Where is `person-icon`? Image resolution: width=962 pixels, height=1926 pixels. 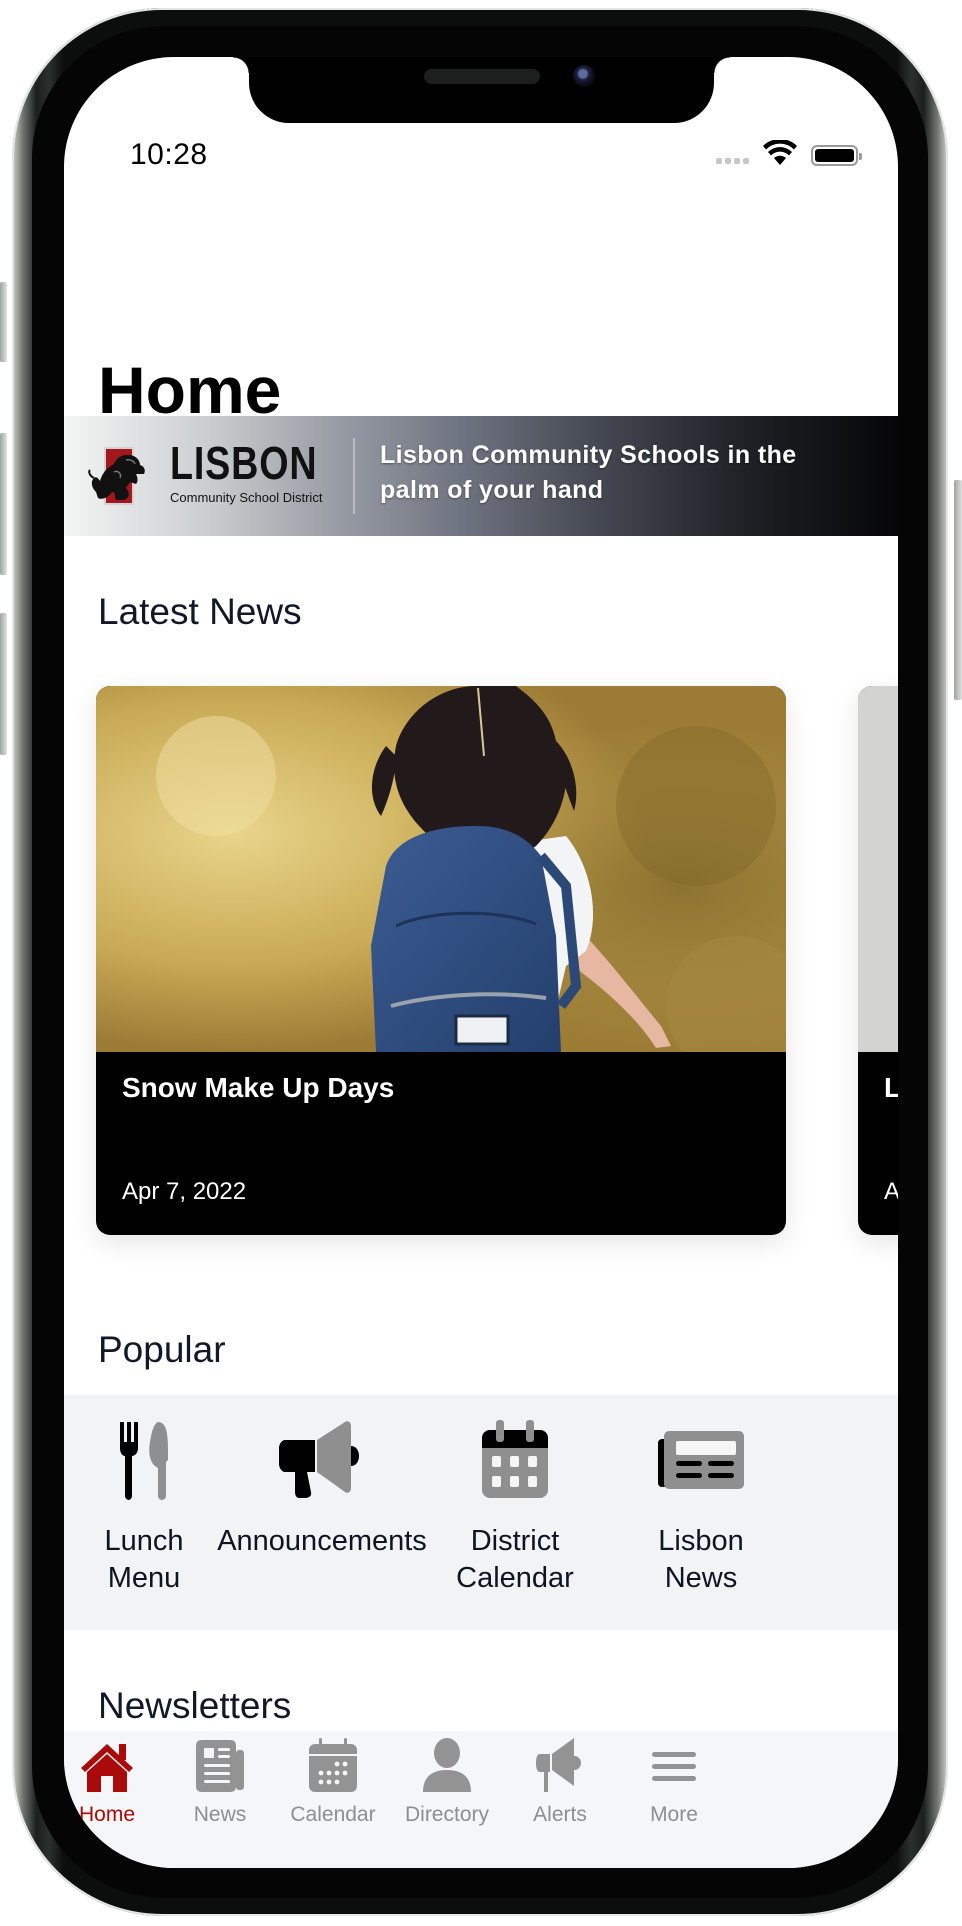 person-icon is located at coordinates (447, 1766).